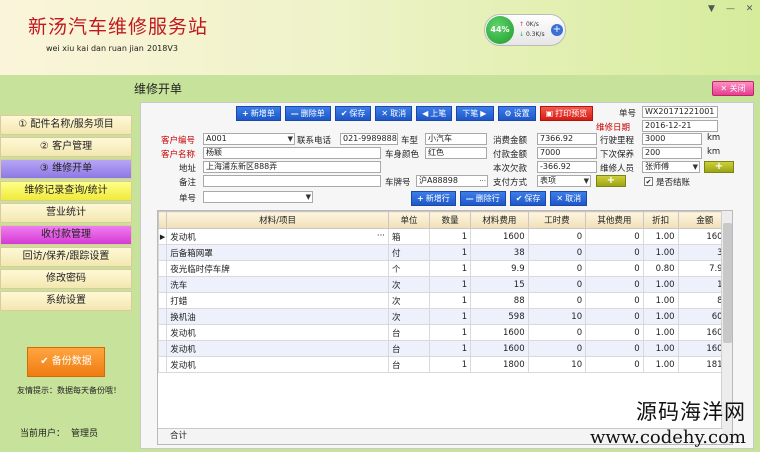 The width and height of the screenshot is (760, 452). What do you see at coordinates (66, 362) in the screenshot?
I see `backup-data-button: ✔ 备份数据` at bounding box center [66, 362].